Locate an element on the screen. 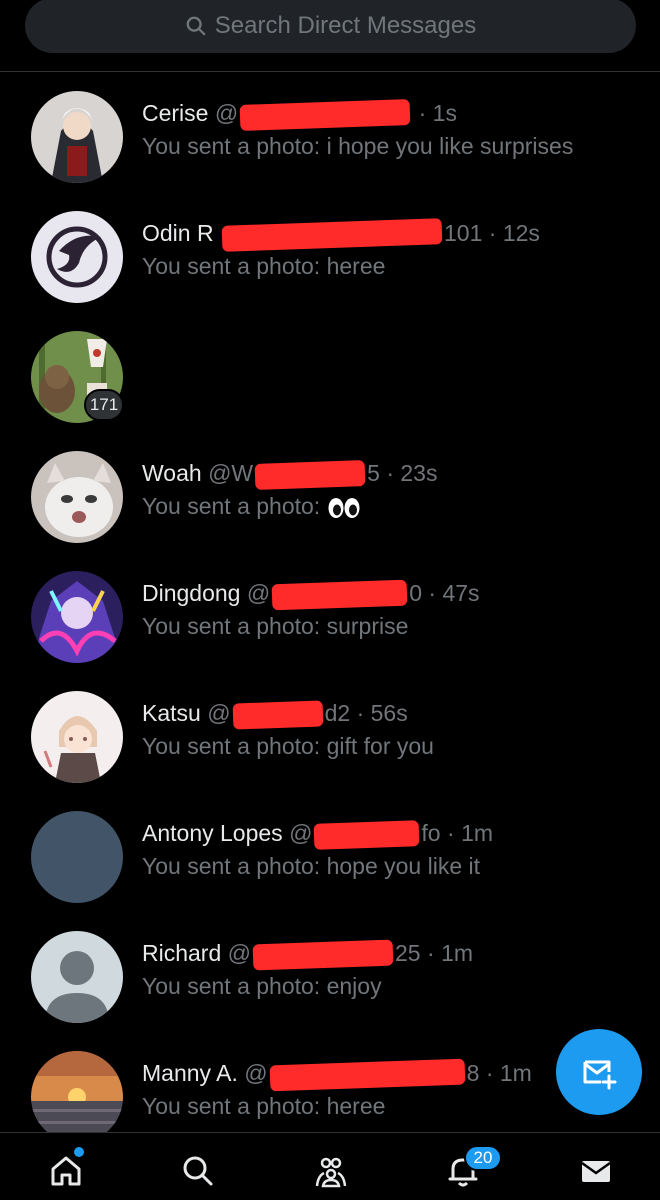 This screenshot has width=660, height=1200. new-message-icon is located at coordinates (600, 1075).